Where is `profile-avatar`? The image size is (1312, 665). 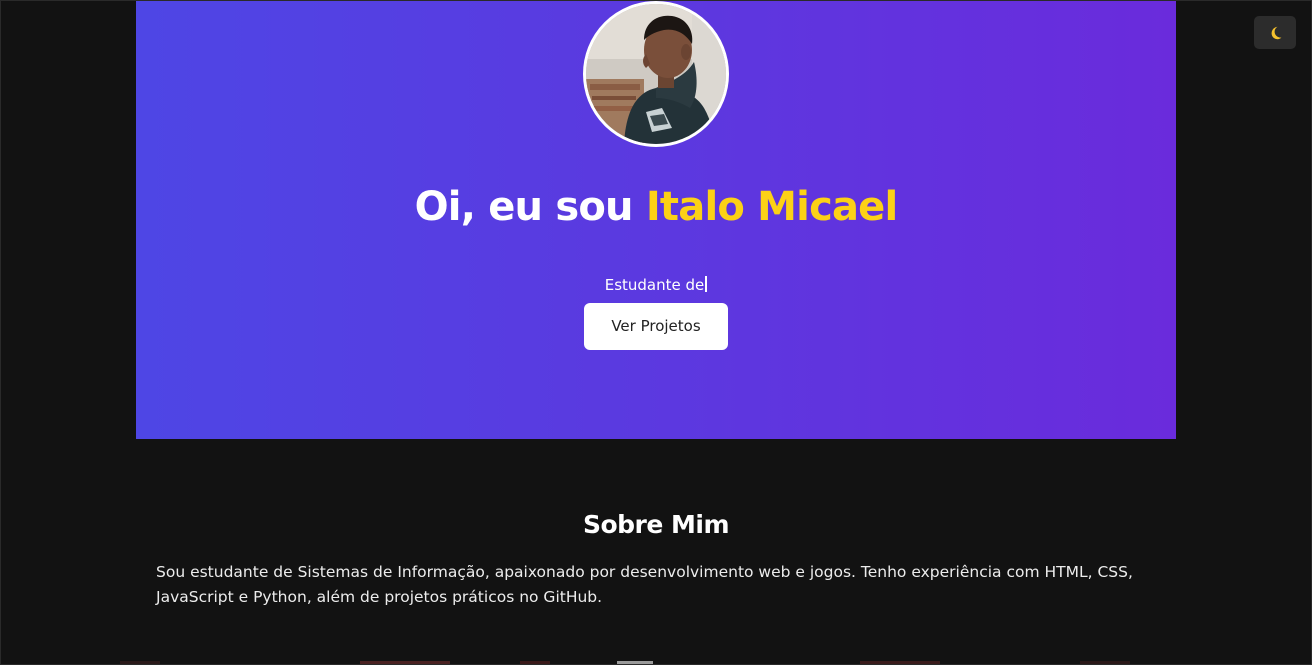
profile-avatar is located at coordinates (656, 74).